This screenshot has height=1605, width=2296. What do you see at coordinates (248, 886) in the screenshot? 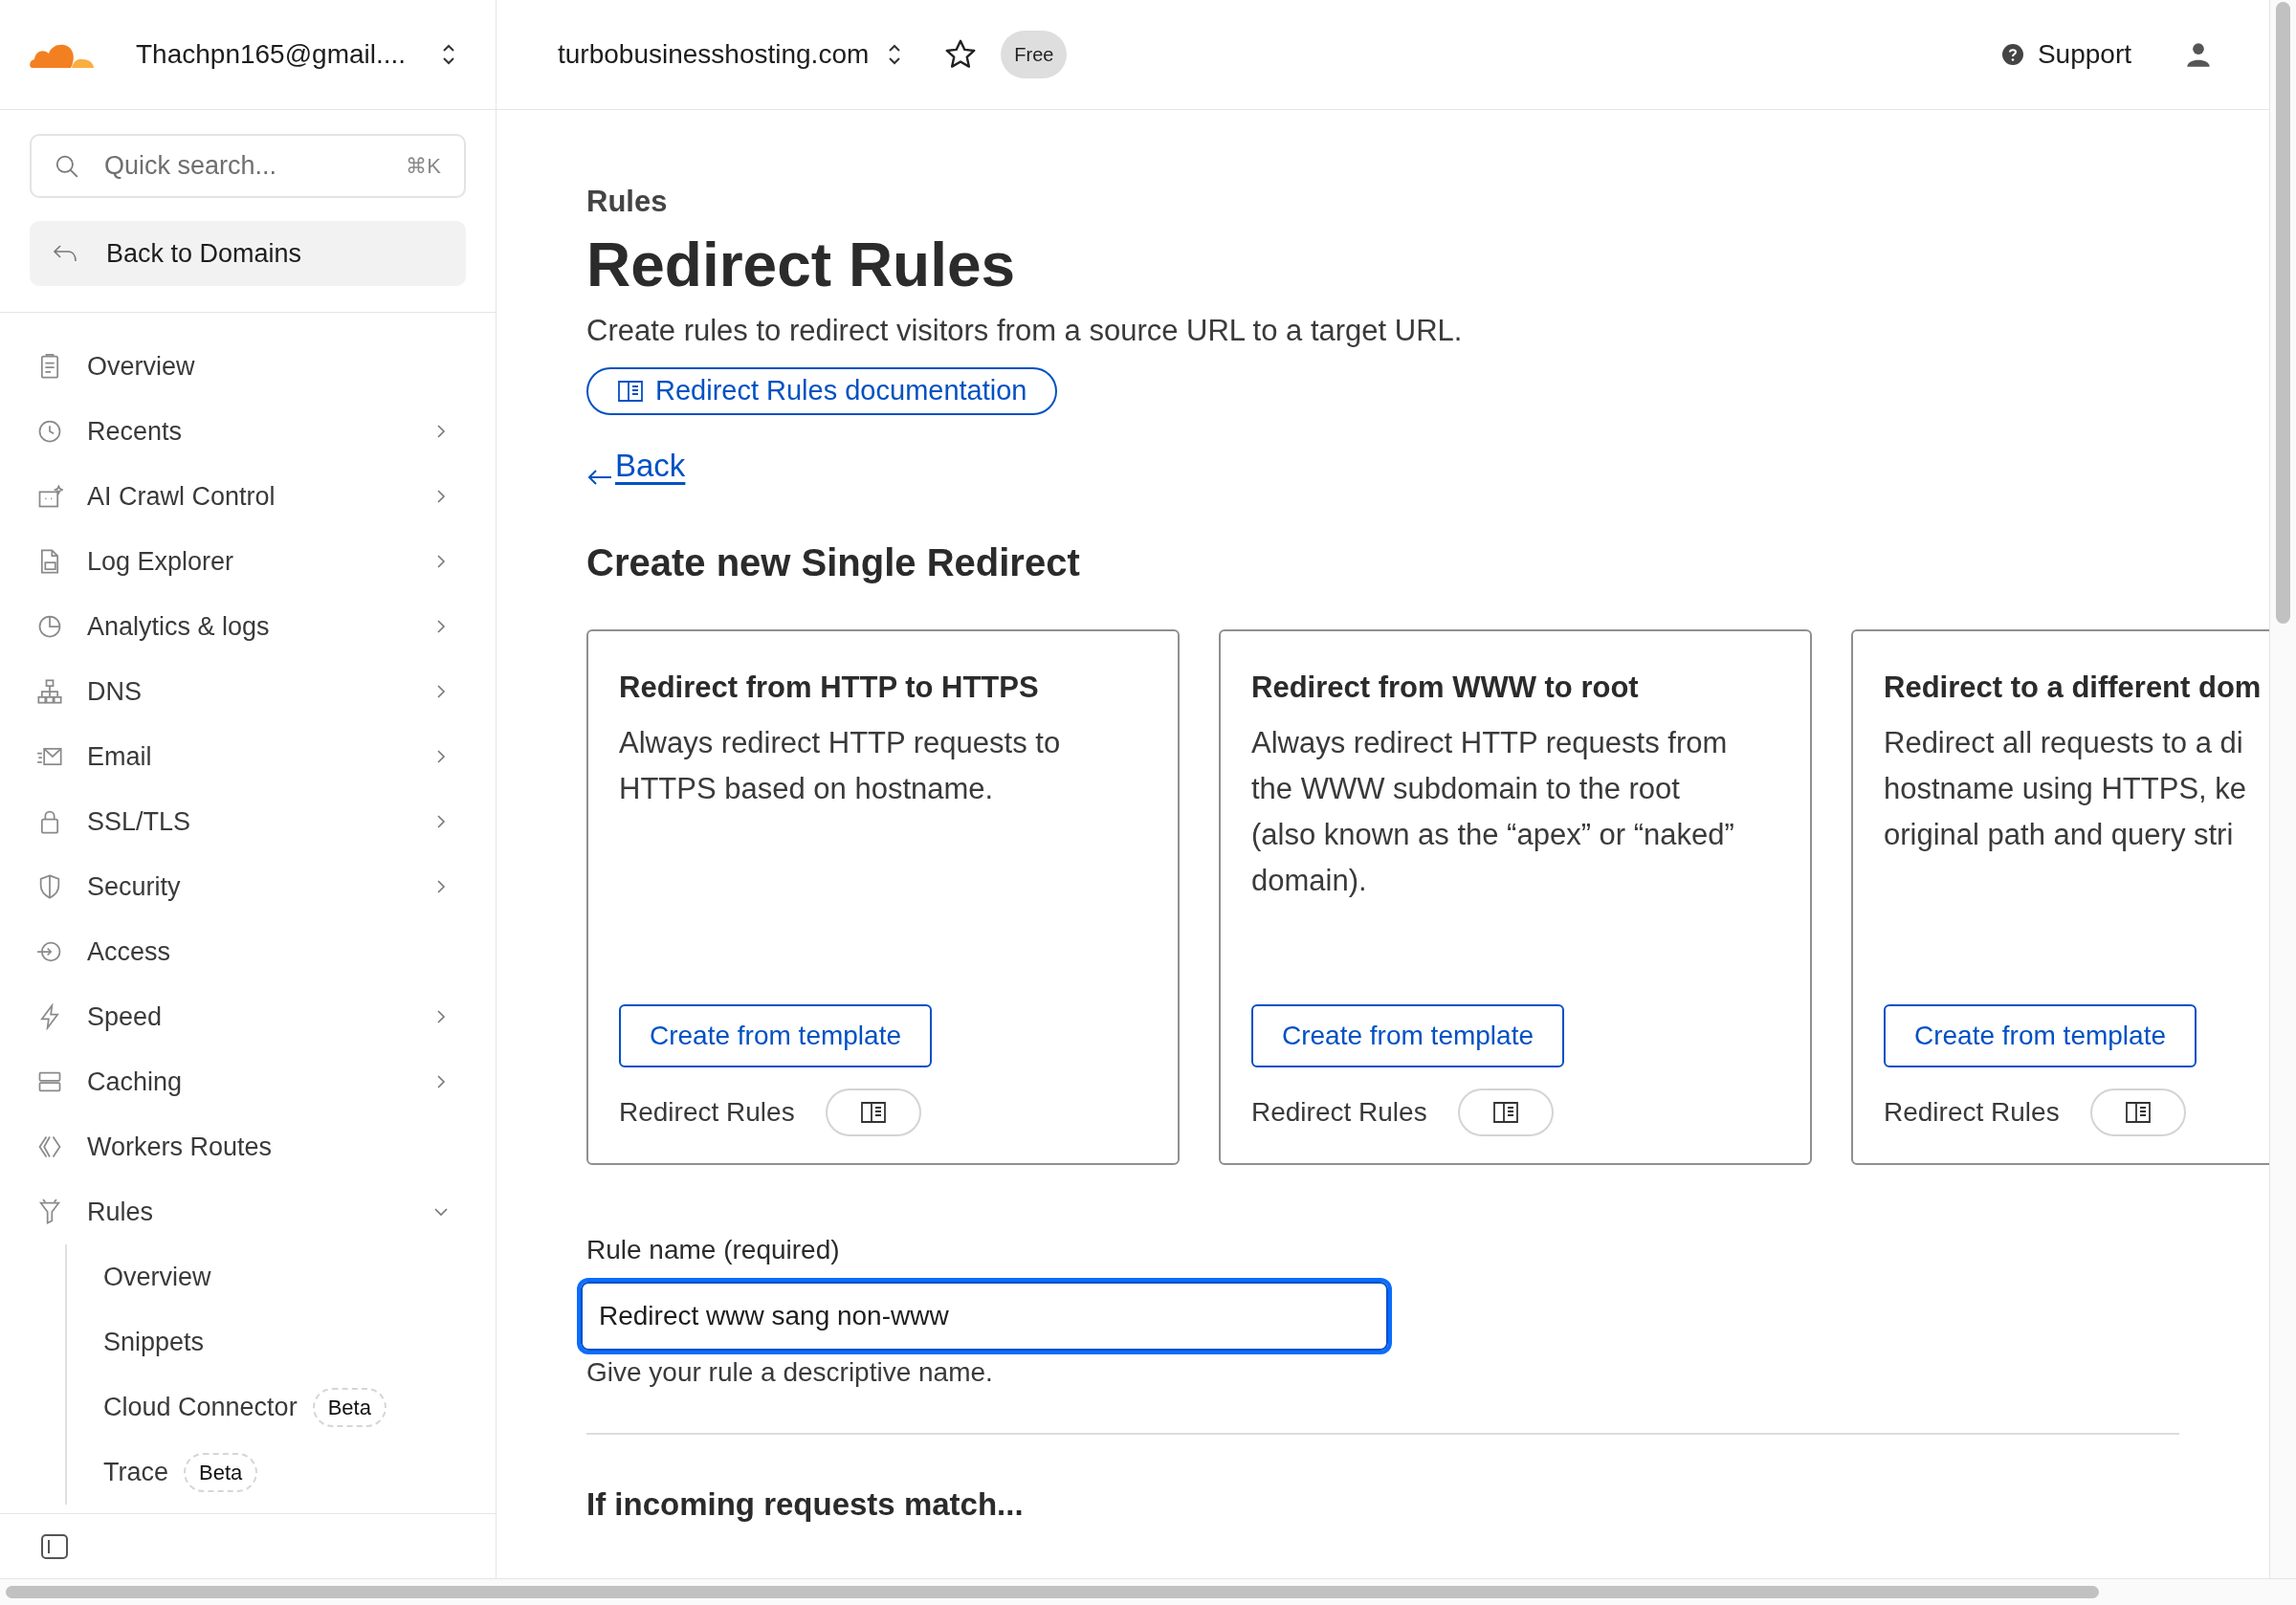
I see `sidebar-item: Security` at bounding box center [248, 886].